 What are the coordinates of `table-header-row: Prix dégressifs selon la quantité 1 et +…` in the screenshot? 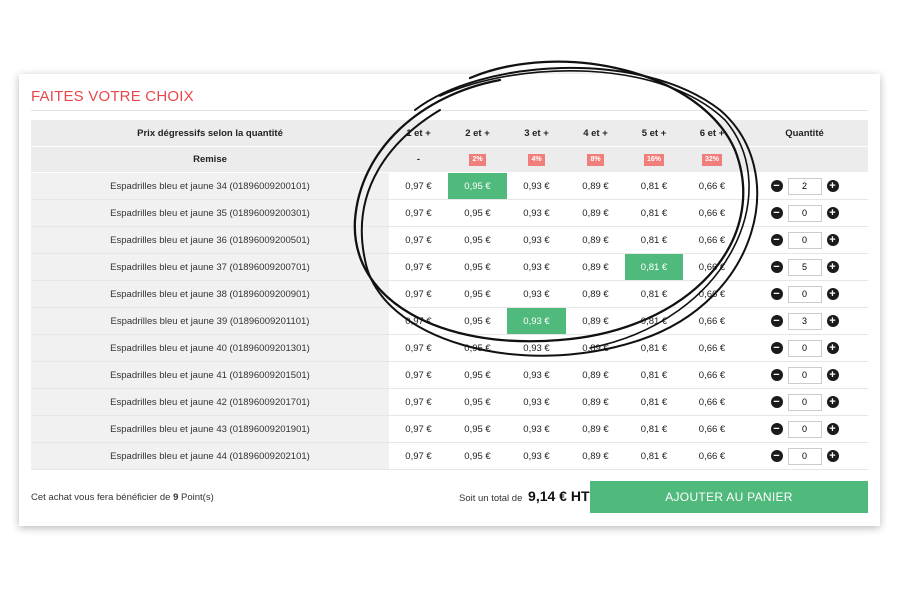 It's located at (449, 133).